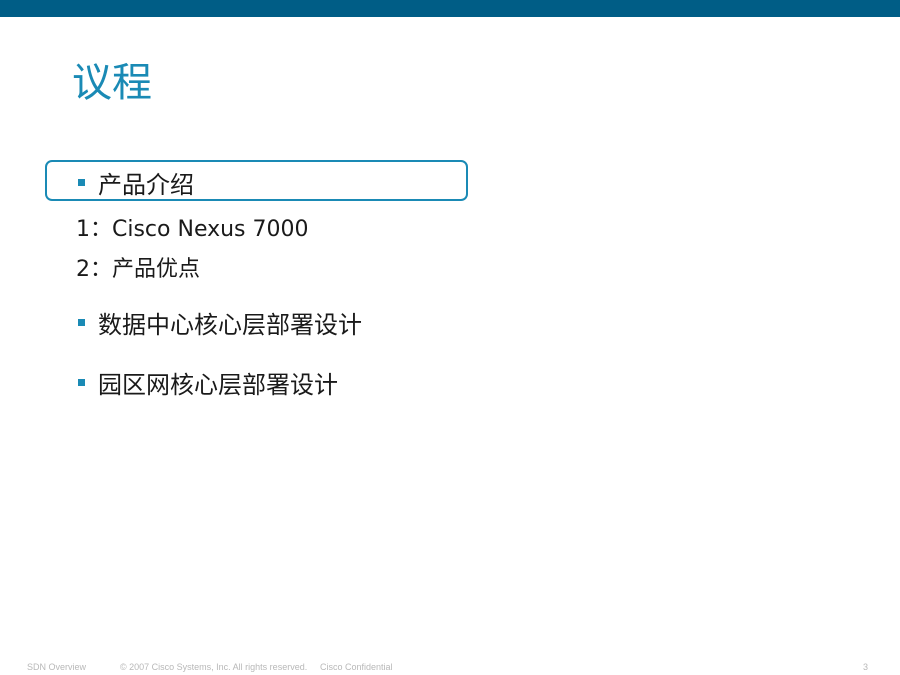 The width and height of the screenshot is (900, 675). What do you see at coordinates (230, 324) in the screenshot?
I see `bullet-text: 数据中心核心层部署设计` at bounding box center [230, 324].